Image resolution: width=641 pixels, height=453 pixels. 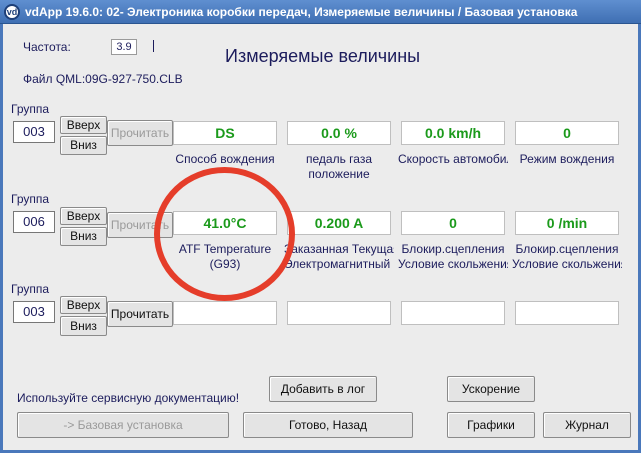 What do you see at coordinates (47, 47) in the screenshot?
I see `frequency-label: Частота:` at bounding box center [47, 47].